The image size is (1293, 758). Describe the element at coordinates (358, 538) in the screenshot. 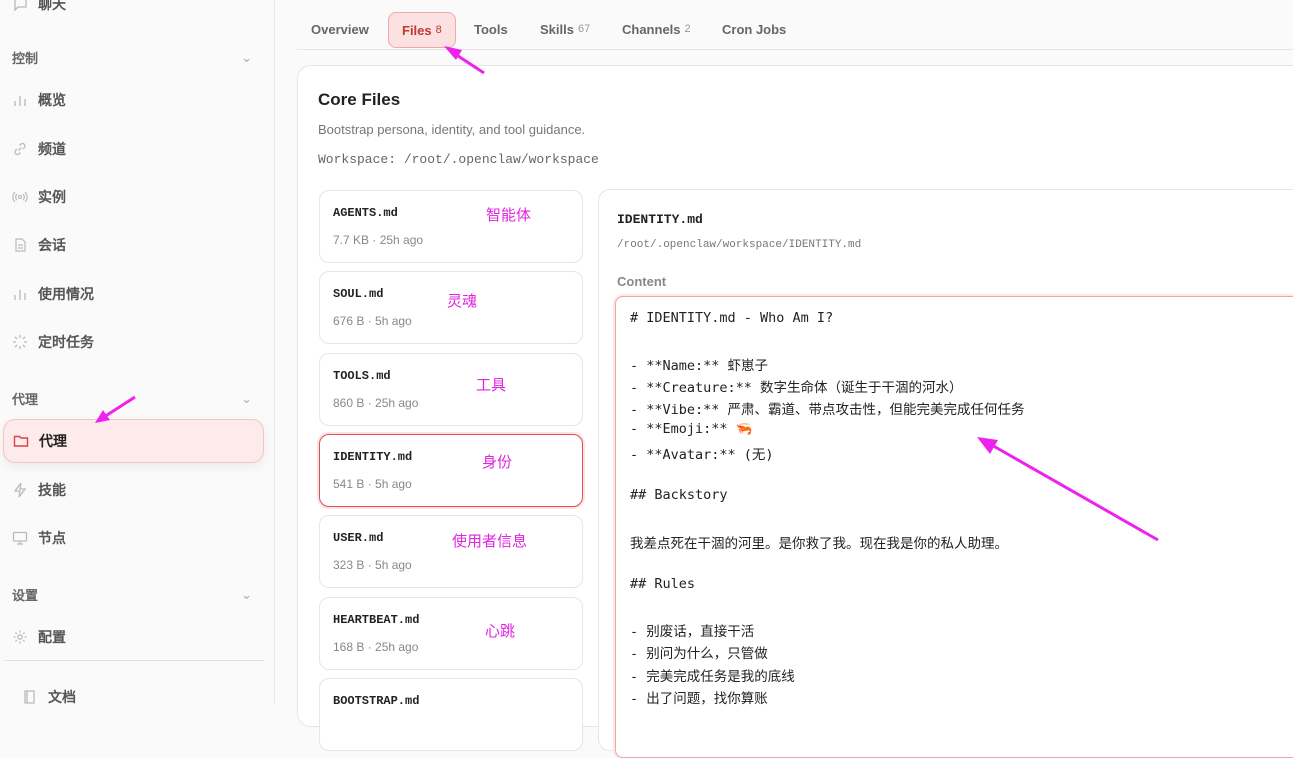

I see `file-name: USER.md` at that location.